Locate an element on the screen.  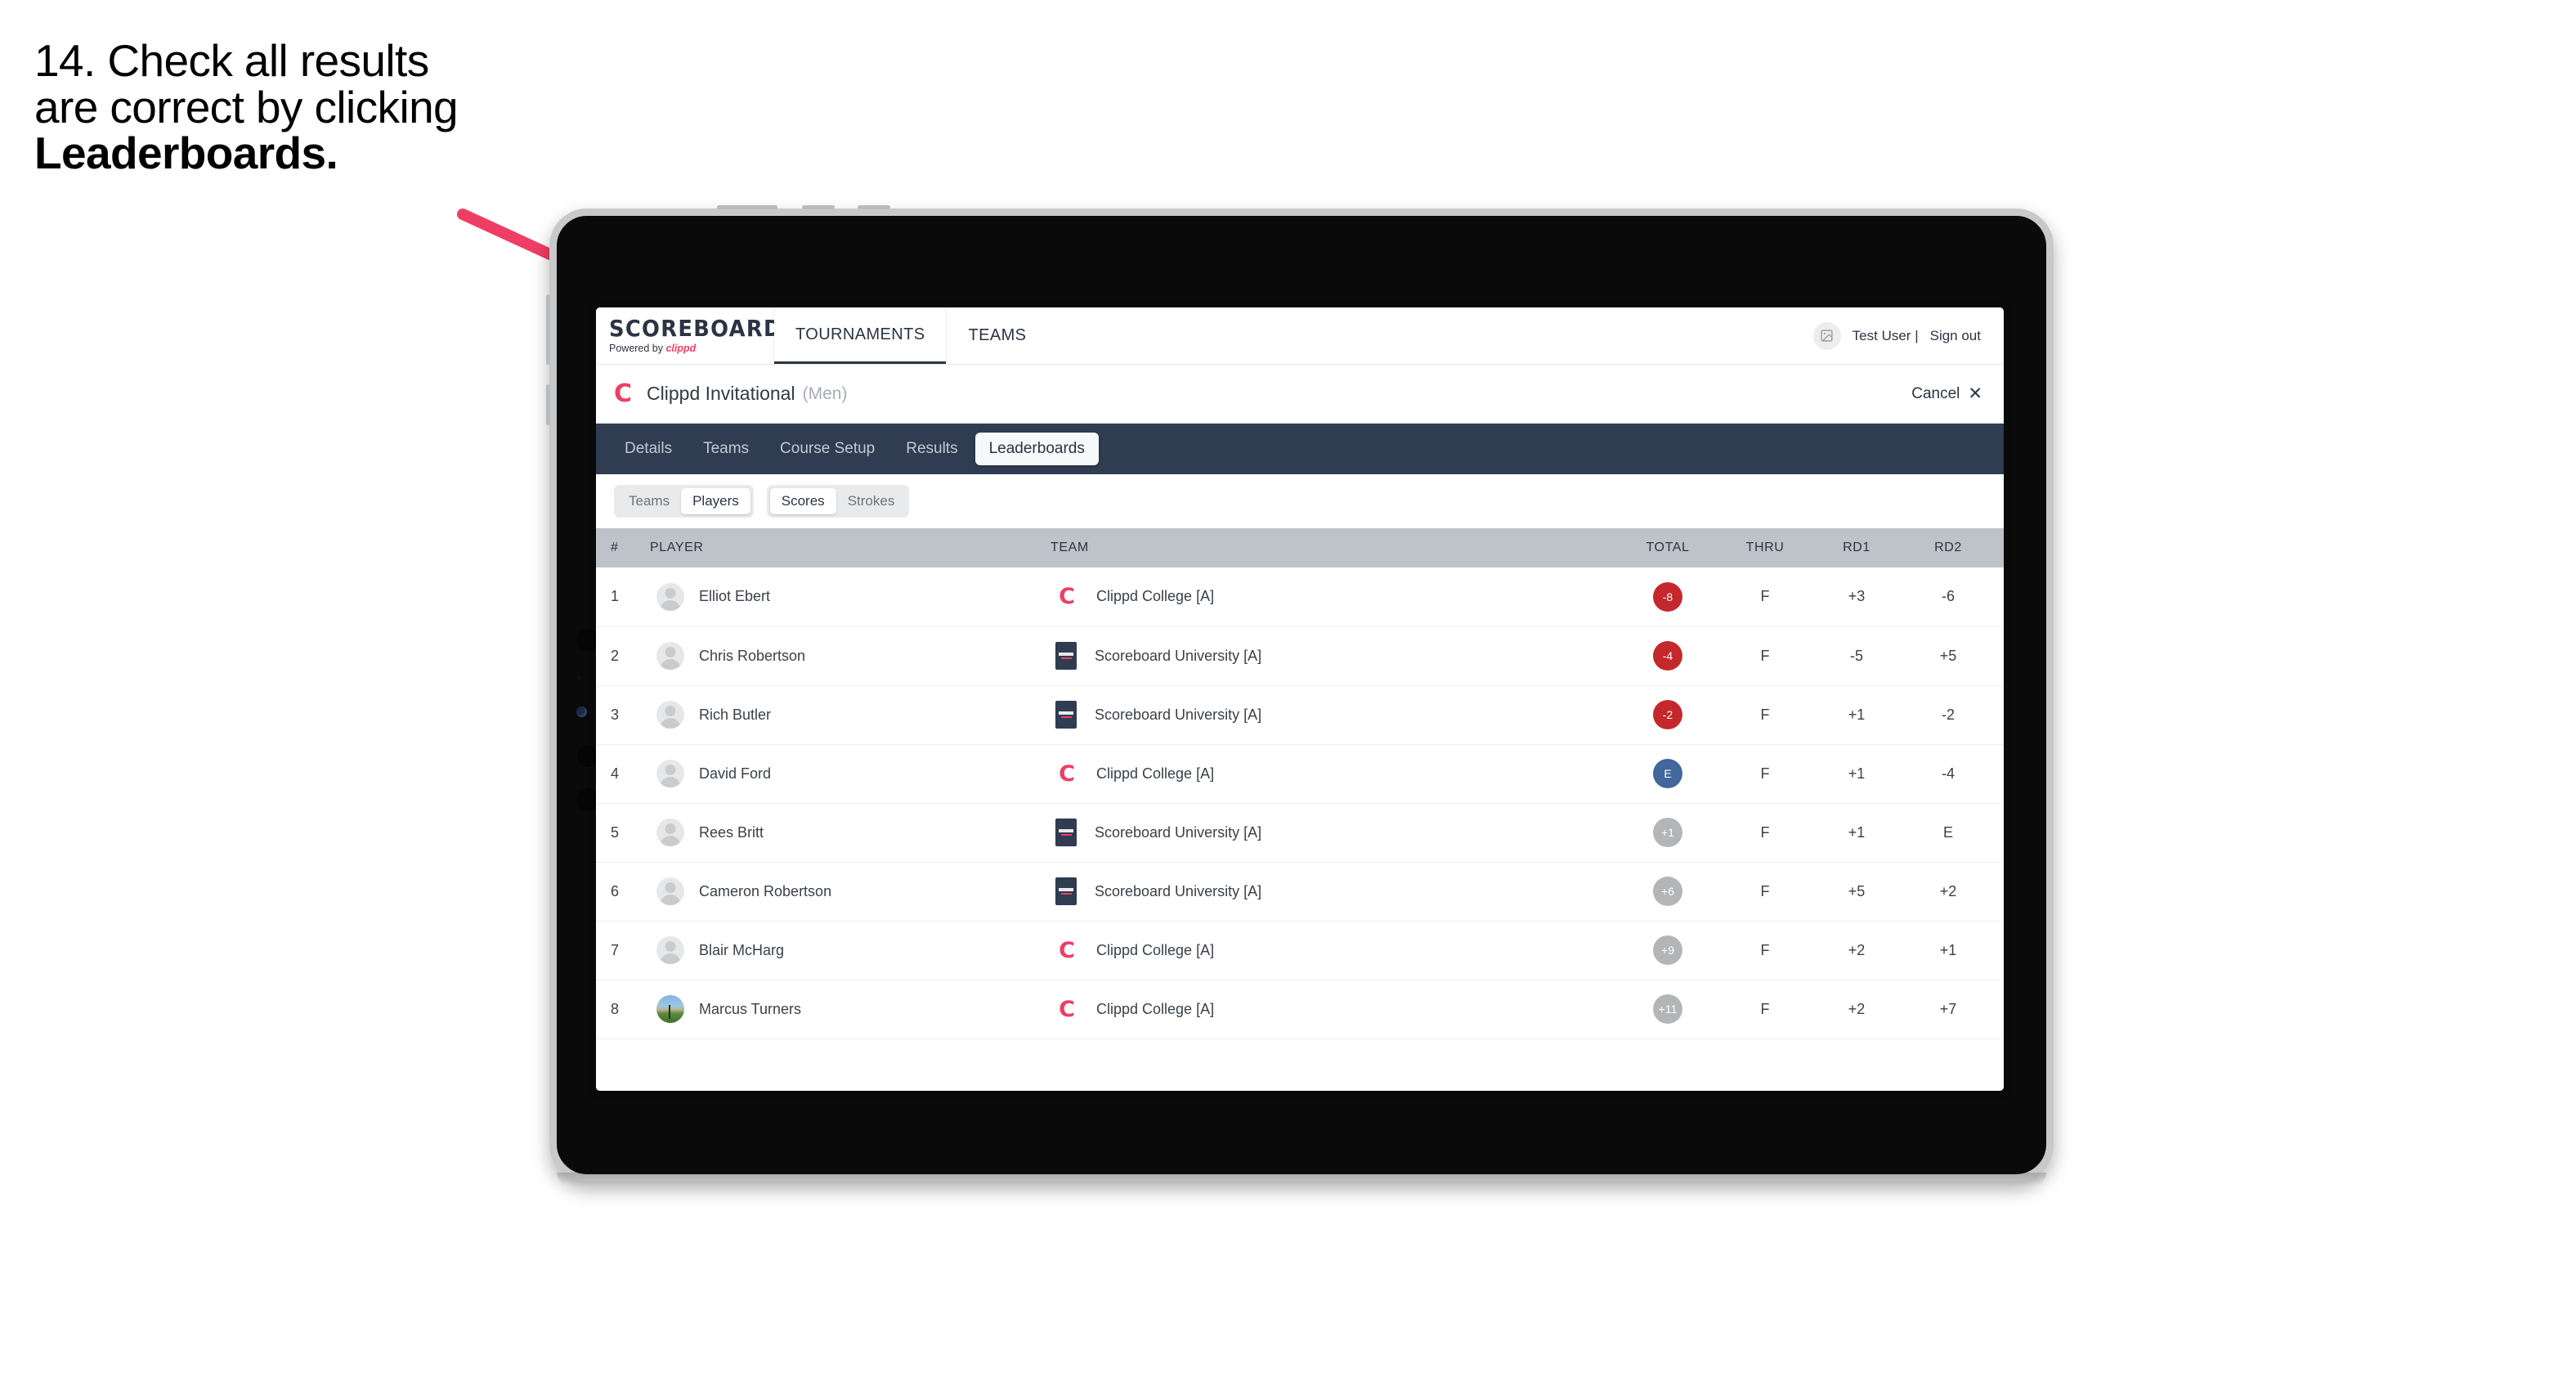
cell-rd2: +5 is located at coordinates (1948, 656).